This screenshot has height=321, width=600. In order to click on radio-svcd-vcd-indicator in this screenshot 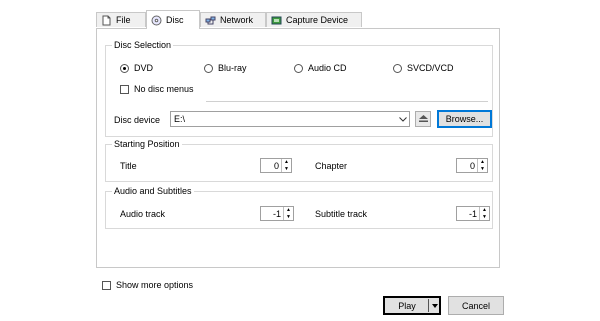, I will do `click(397, 68)`.